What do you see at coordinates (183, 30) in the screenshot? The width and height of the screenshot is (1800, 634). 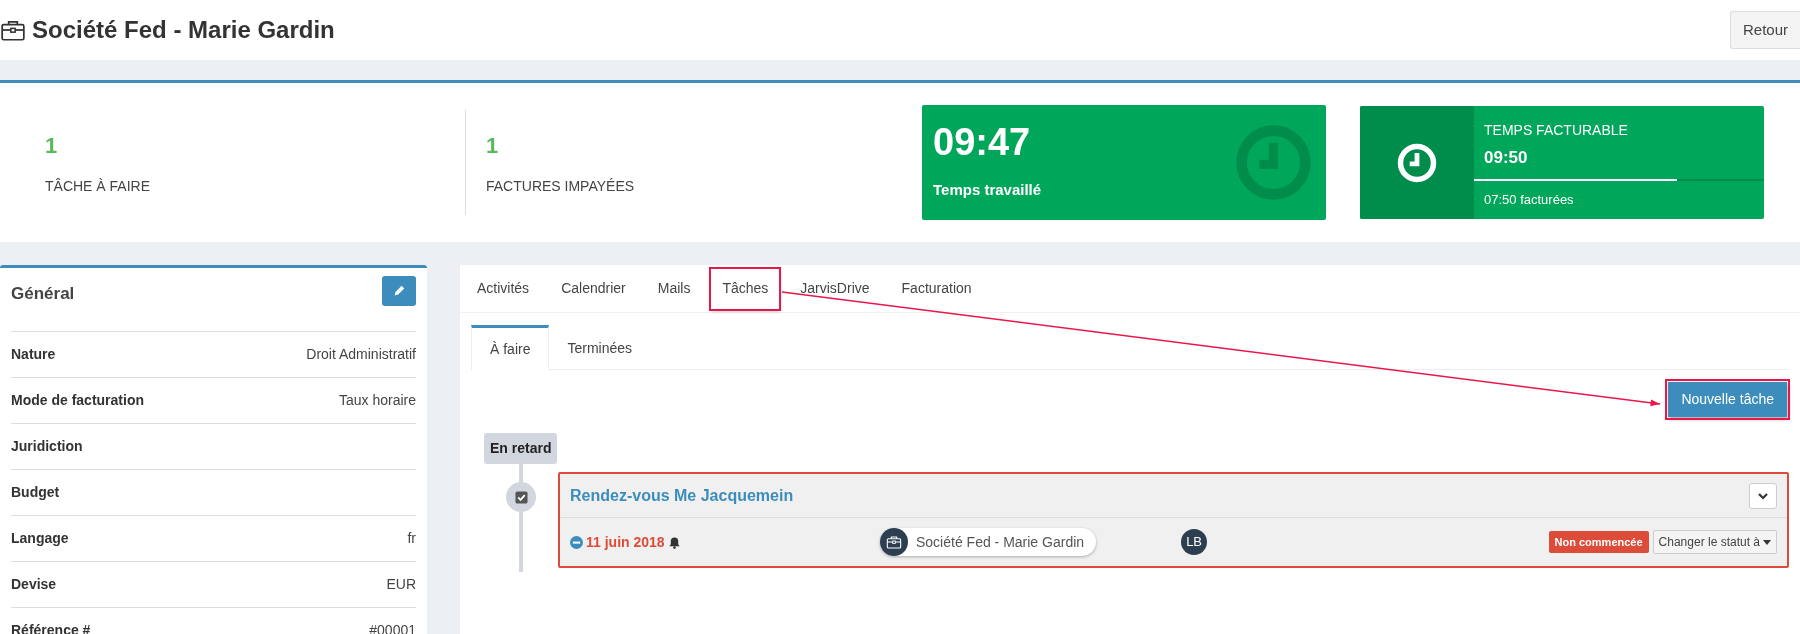 I see `page-title: Société Fed - Marie Gardin` at bounding box center [183, 30].